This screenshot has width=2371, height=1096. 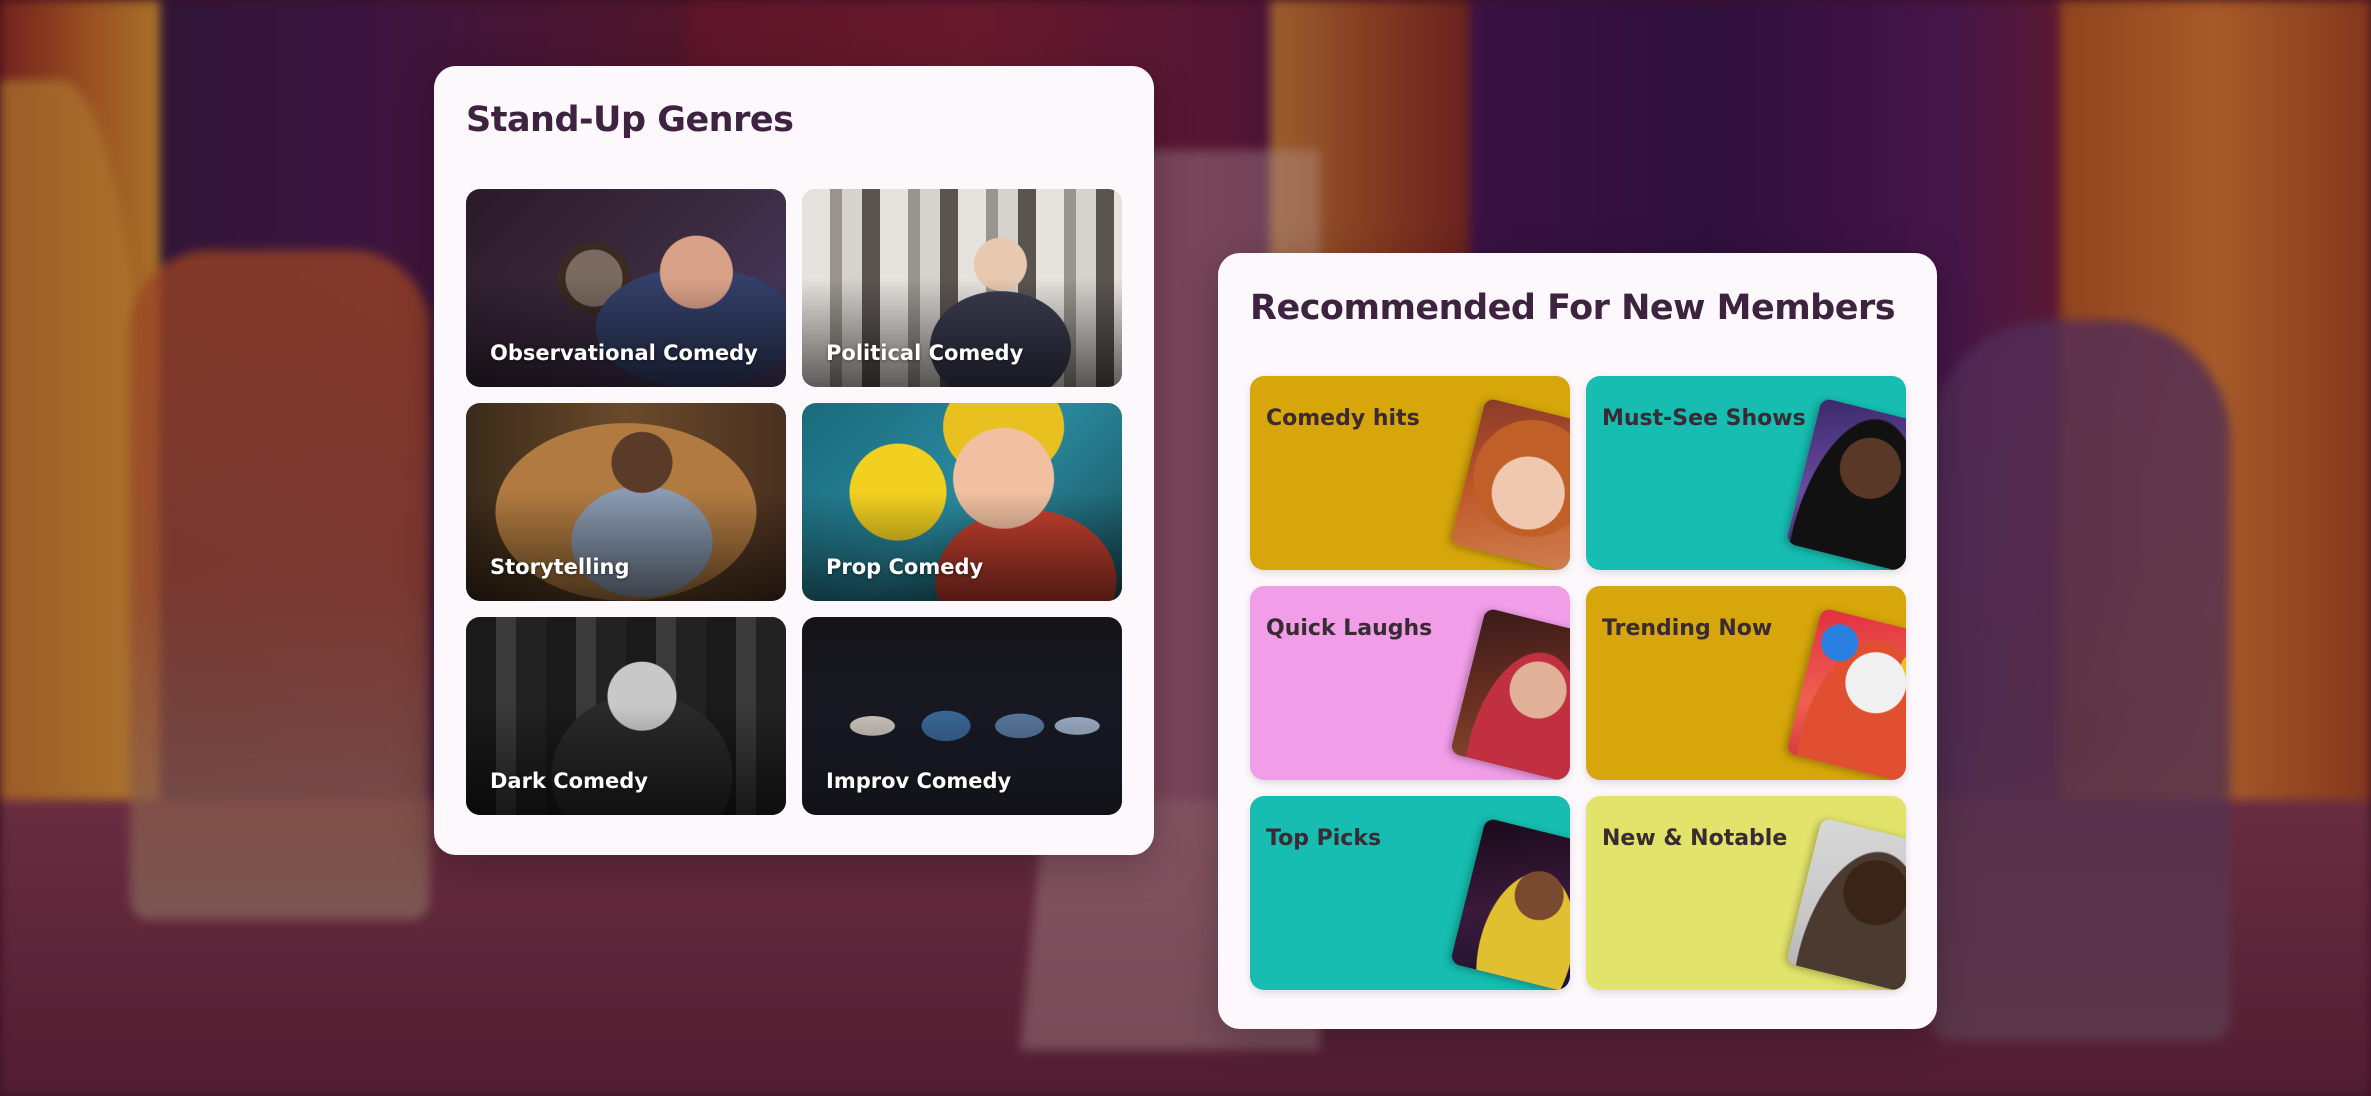 What do you see at coordinates (919, 781) in the screenshot?
I see `genre-label: Improv Comedy` at bounding box center [919, 781].